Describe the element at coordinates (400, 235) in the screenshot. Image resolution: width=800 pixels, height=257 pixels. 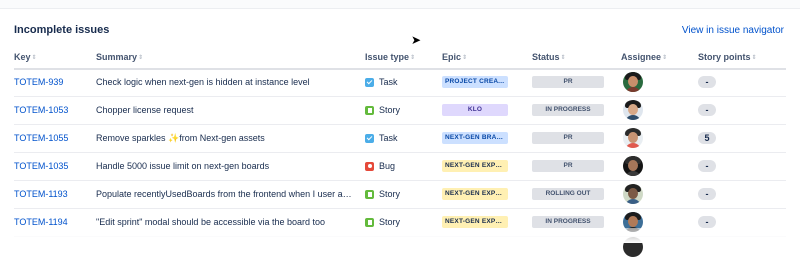
I see `scroll-fade` at that location.